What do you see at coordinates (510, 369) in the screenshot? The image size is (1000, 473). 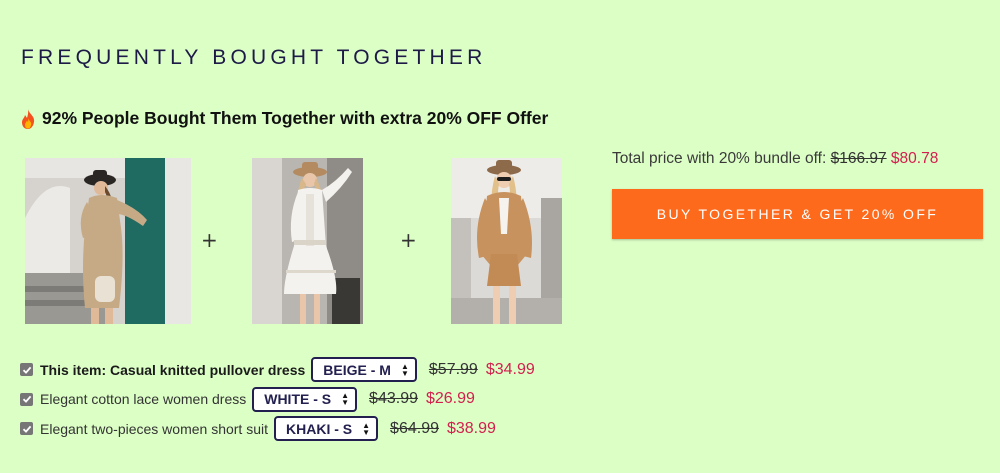 I see `item-new-price: $34.99` at bounding box center [510, 369].